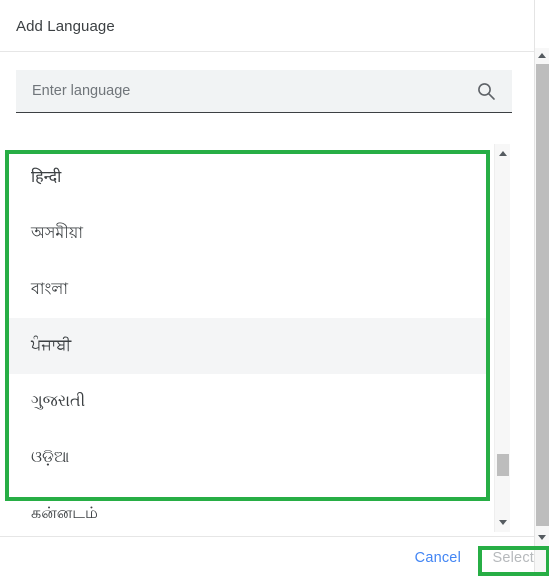 The height and width of the screenshot is (576, 549). Describe the element at coordinates (438, 558) in the screenshot. I see `cancel-button: Cancel` at that location.